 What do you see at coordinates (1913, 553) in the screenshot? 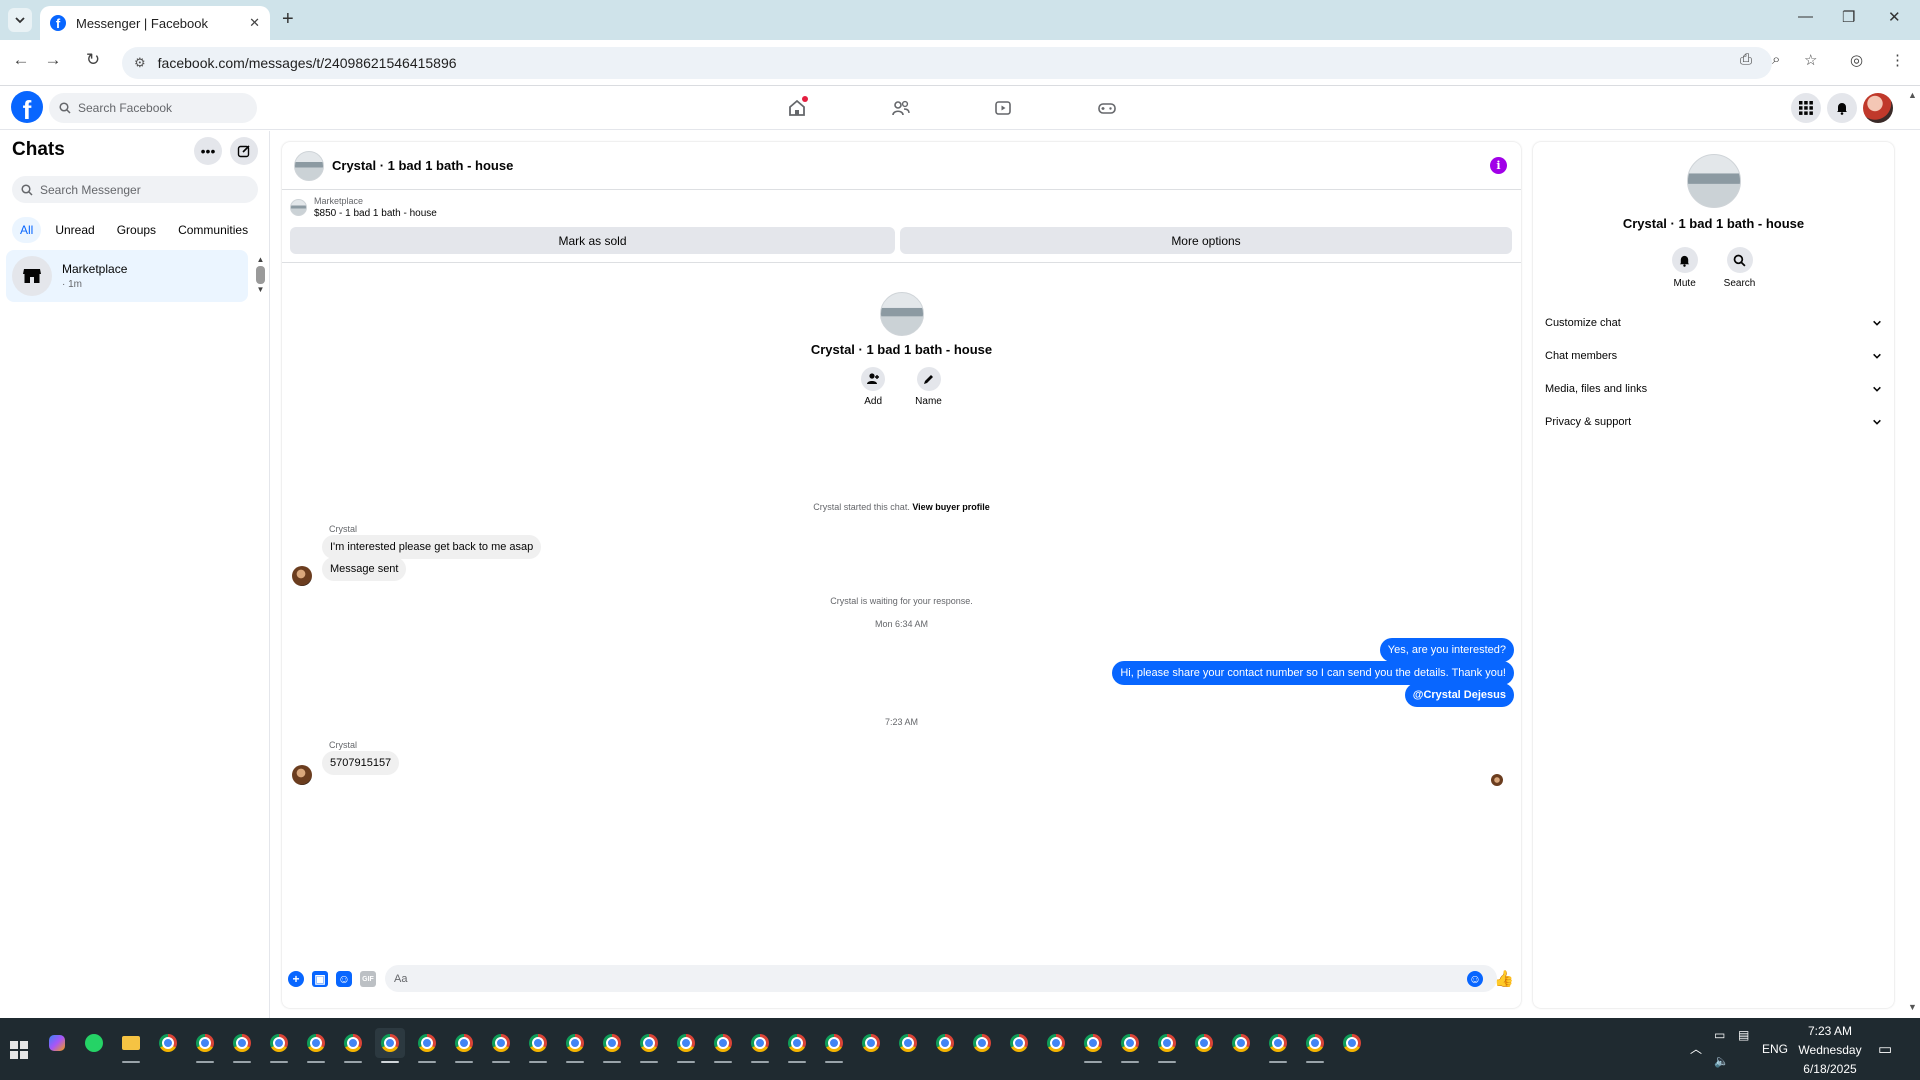
I see `page-scrollbar: ▲ ▼` at bounding box center [1913, 553].